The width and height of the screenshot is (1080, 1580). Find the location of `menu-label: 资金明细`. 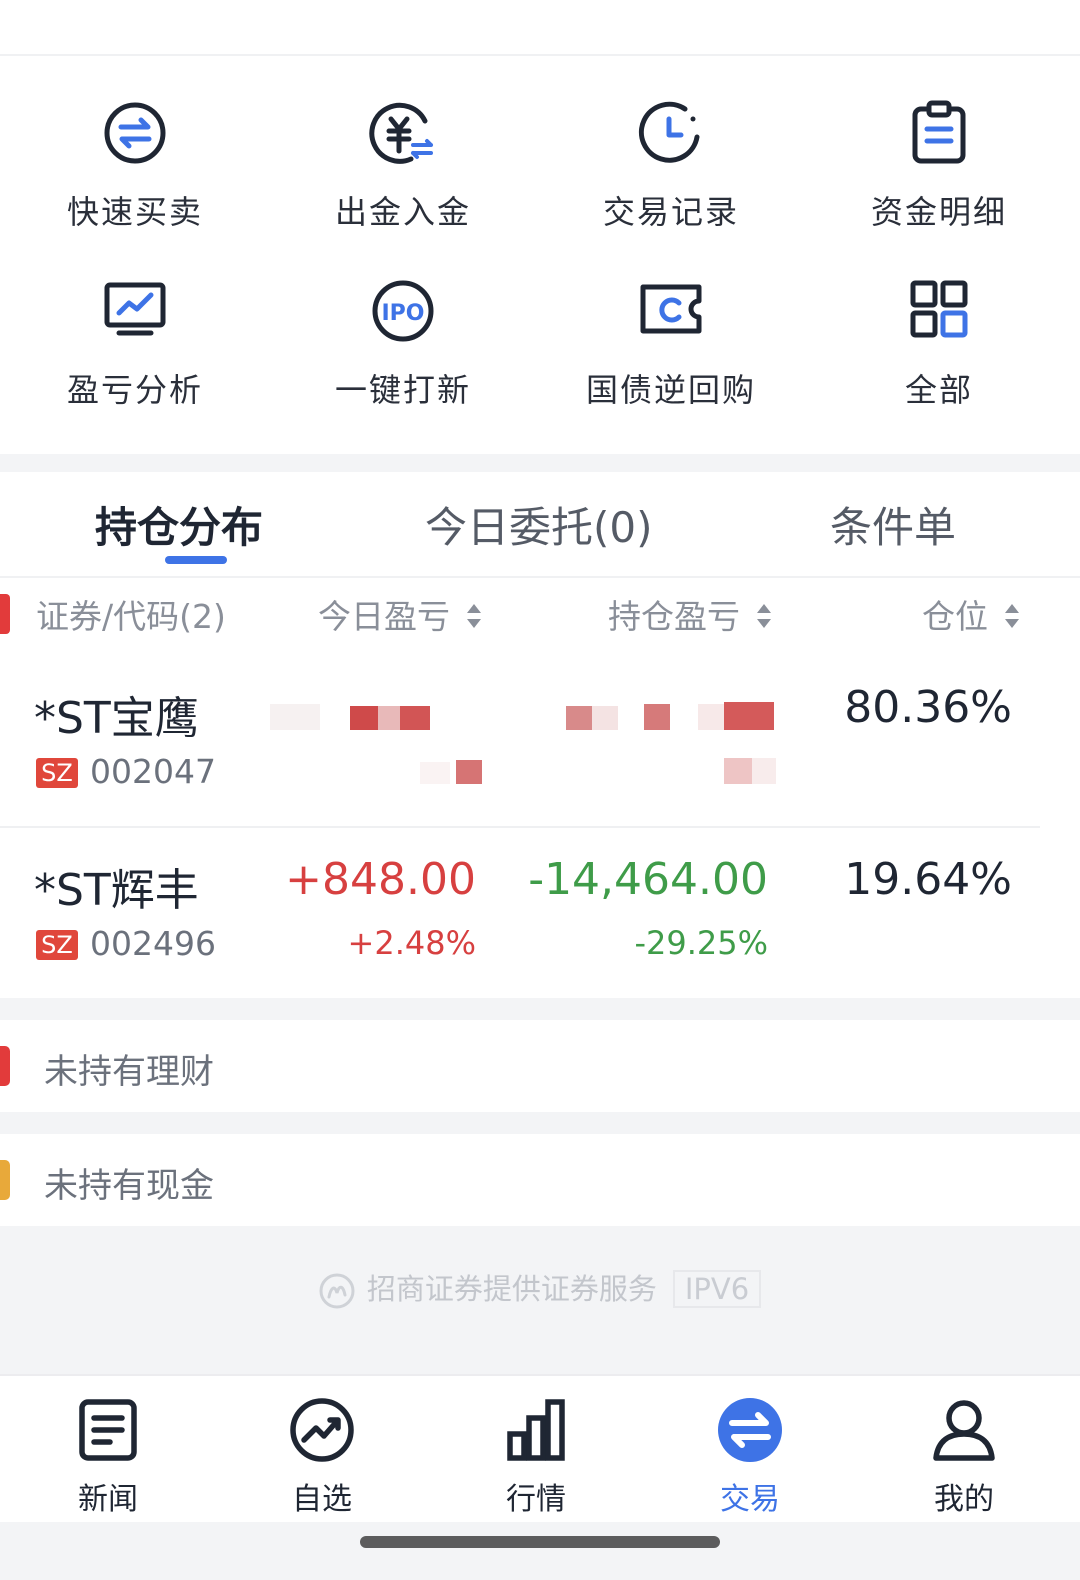

menu-label: 资金明细 is located at coordinates (938, 212).